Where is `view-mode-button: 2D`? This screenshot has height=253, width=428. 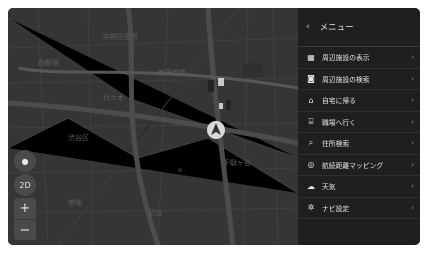 view-mode-button: 2D is located at coordinates (25, 185).